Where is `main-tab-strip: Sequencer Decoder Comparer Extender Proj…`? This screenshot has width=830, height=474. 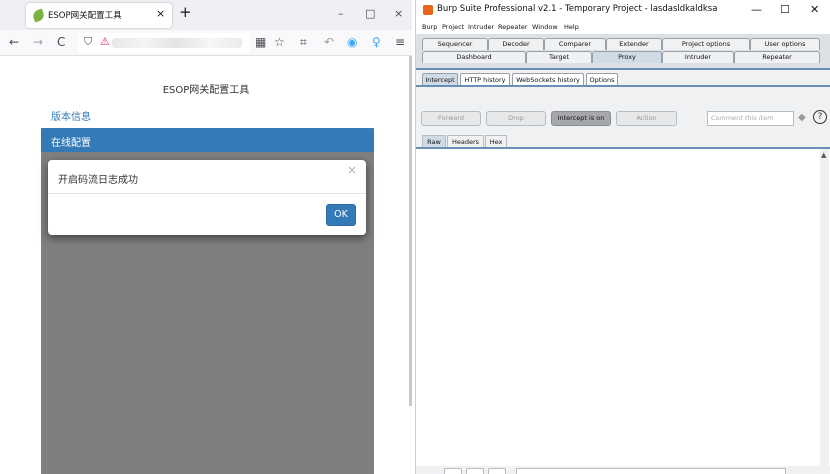
main-tab-strip: Sequencer Decoder Comparer Extender Proj… is located at coordinates (623, 51).